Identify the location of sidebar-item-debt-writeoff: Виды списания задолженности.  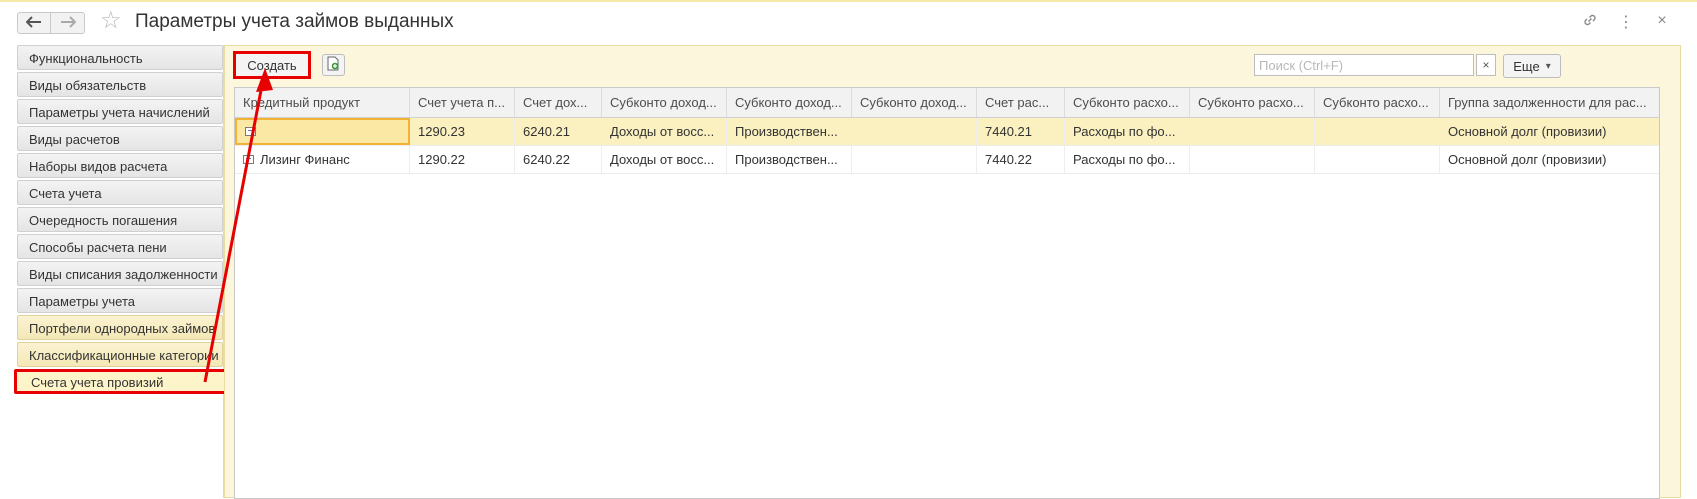
(120, 273).